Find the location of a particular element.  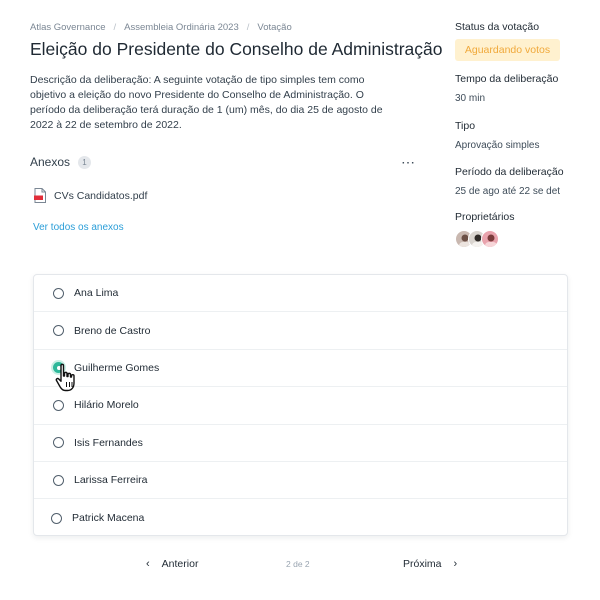

attachments-count-badge: 1 is located at coordinates (85, 162).